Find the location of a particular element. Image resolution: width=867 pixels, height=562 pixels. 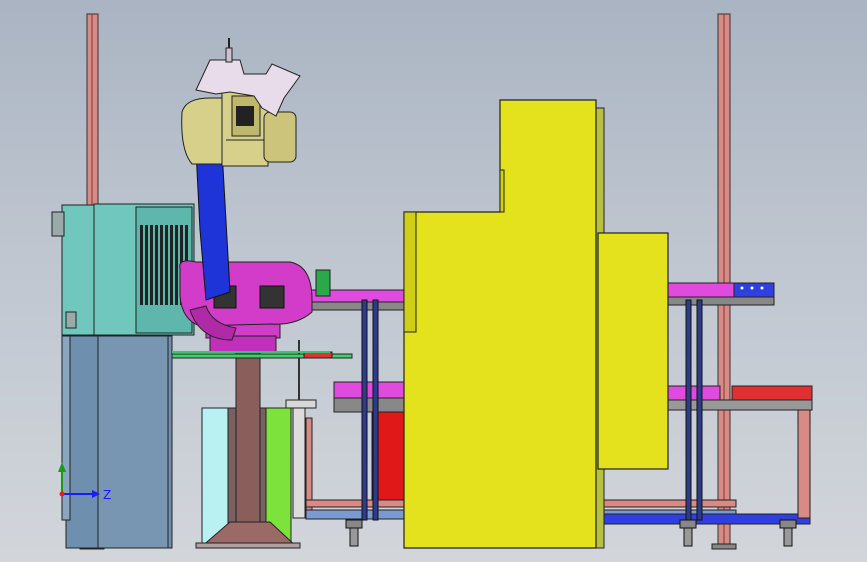

robot-base is located at coordinates (255, 306).